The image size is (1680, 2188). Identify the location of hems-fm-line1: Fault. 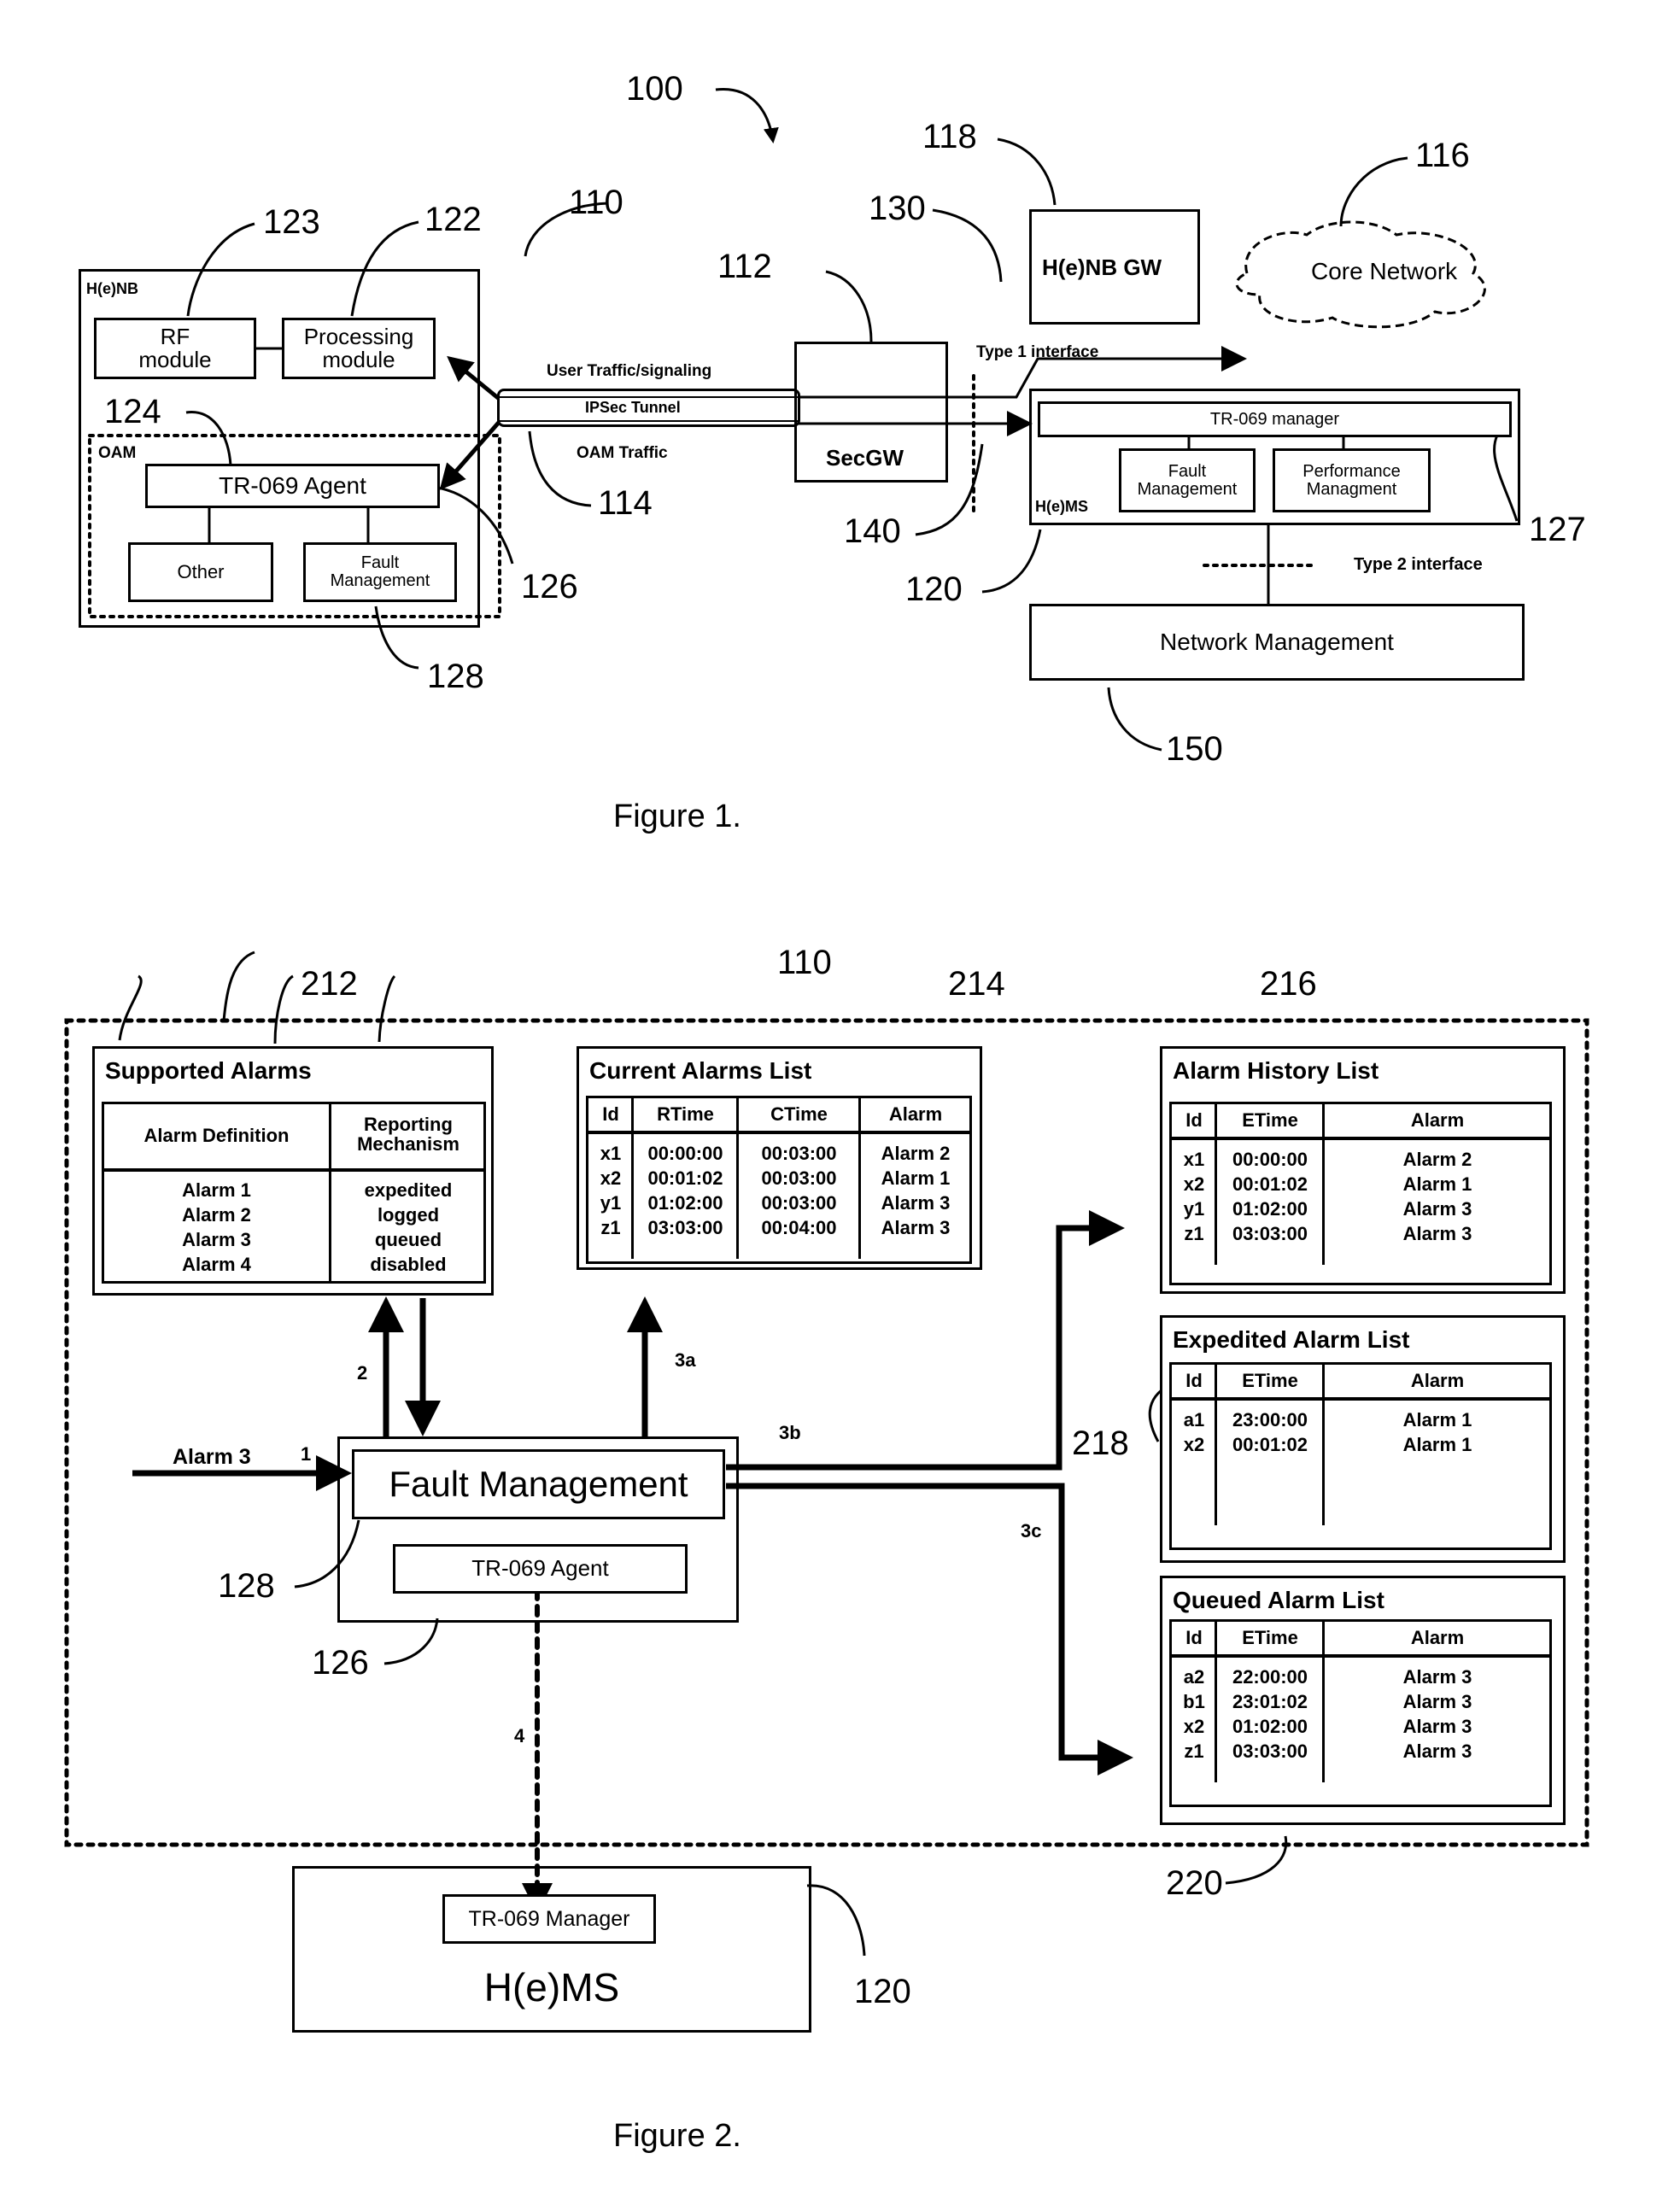
(1188, 471).